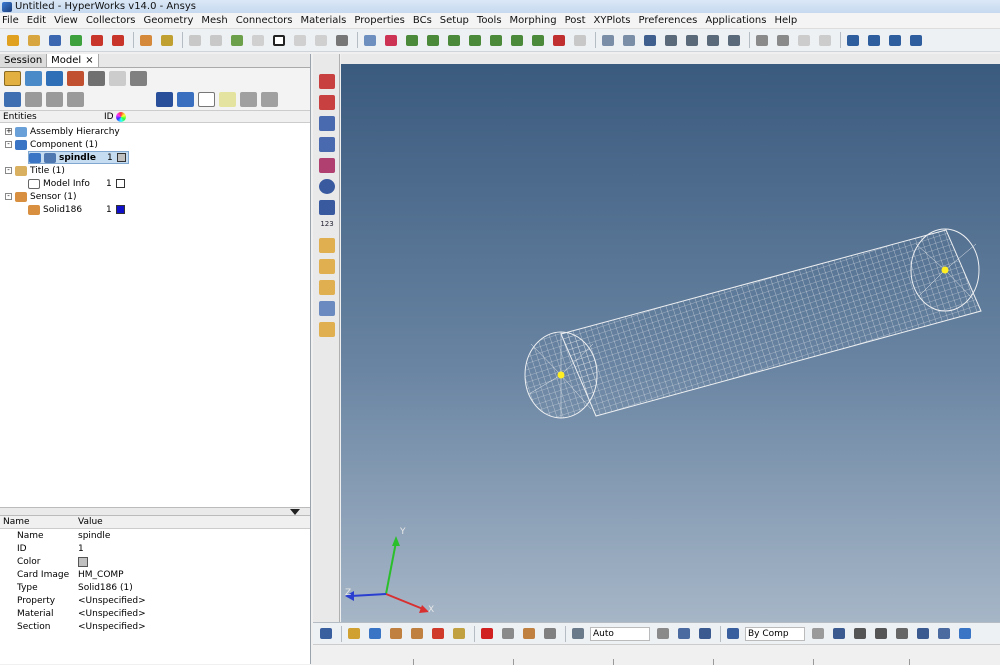 Image resolution: width=1000 pixels, height=665 pixels. Describe the element at coordinates (216, 40) in the screenshot. I see `forward-arrow-icon` at that location.